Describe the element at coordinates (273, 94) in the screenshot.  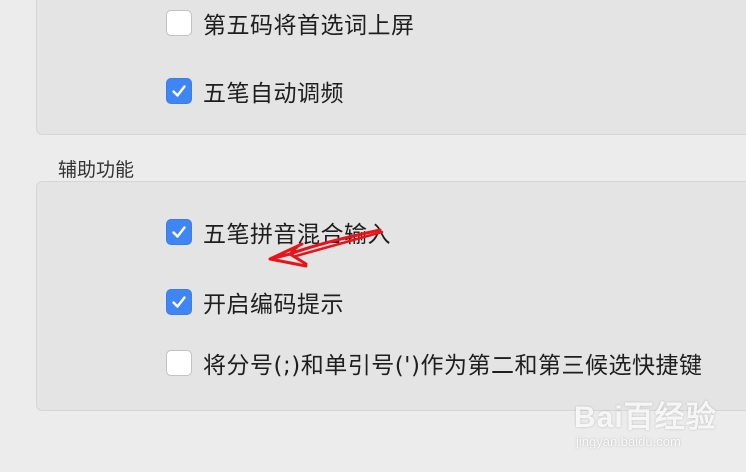
I see `option-label: 五笔自动调频` at that location.